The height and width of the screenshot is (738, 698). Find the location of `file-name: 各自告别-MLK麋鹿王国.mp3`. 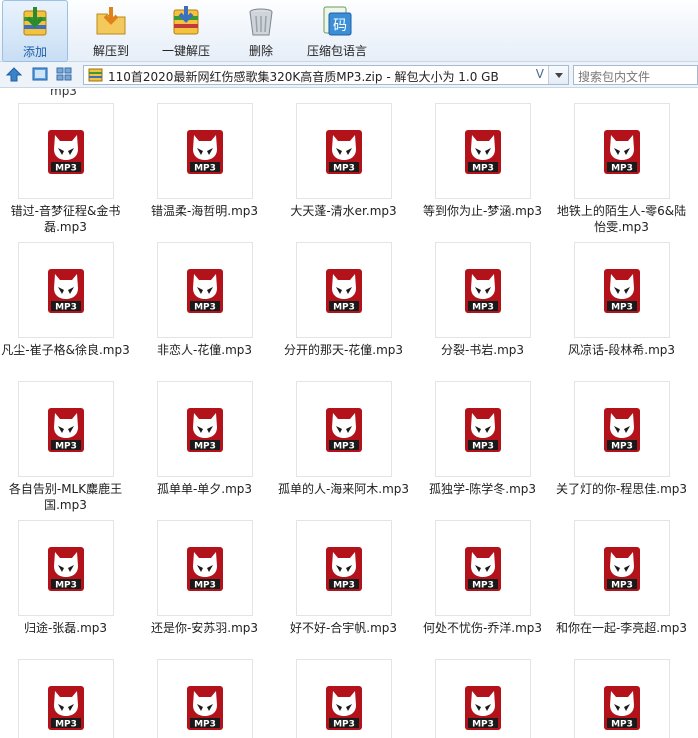

file-name: 各自告别-MLK麋鹿王国.mp3 is located at coordinates (65, 497).